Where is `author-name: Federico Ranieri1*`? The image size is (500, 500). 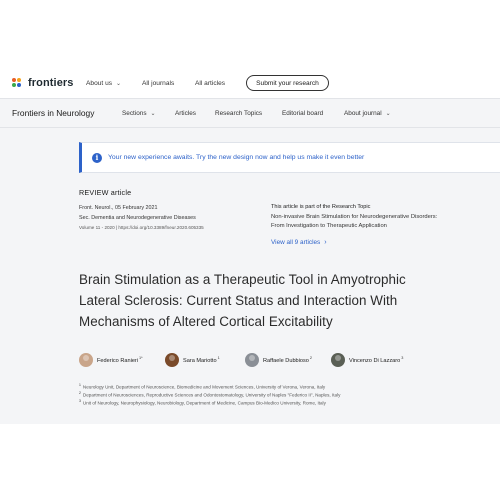
author-name: Federico Ranieri1* is located at coordinates (120, 360).